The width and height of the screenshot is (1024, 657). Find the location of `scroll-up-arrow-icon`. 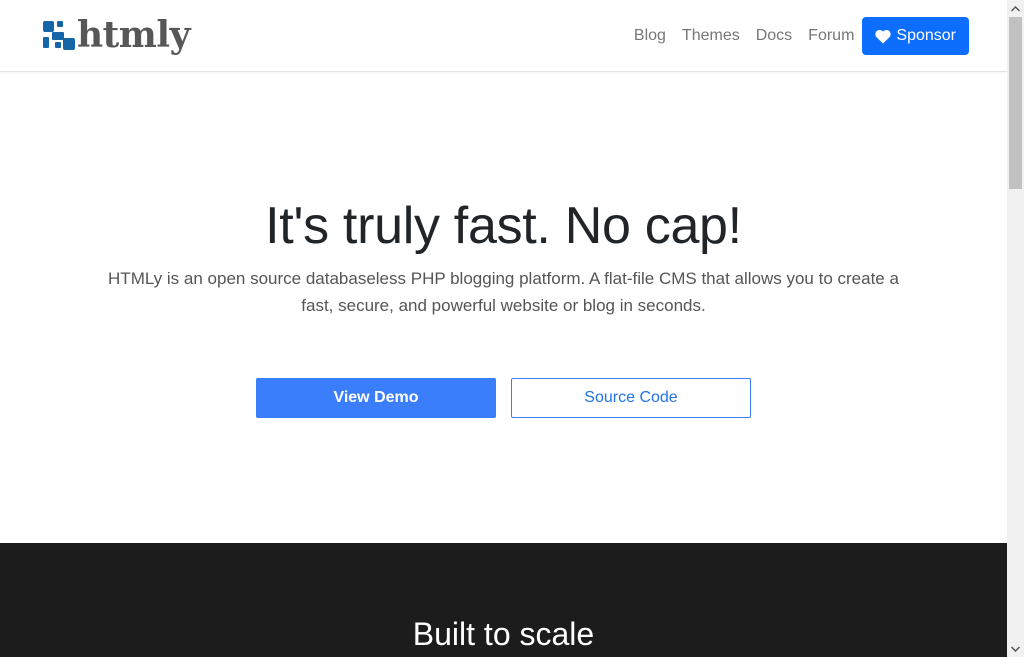

scroll-up-arrow-icon is located at coordinates (1015, 8).